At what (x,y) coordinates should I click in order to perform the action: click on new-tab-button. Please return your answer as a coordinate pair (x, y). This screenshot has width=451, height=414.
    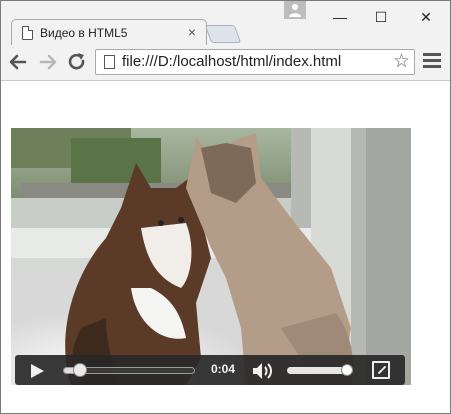
    Looking at the image, I should click on (223, 34).